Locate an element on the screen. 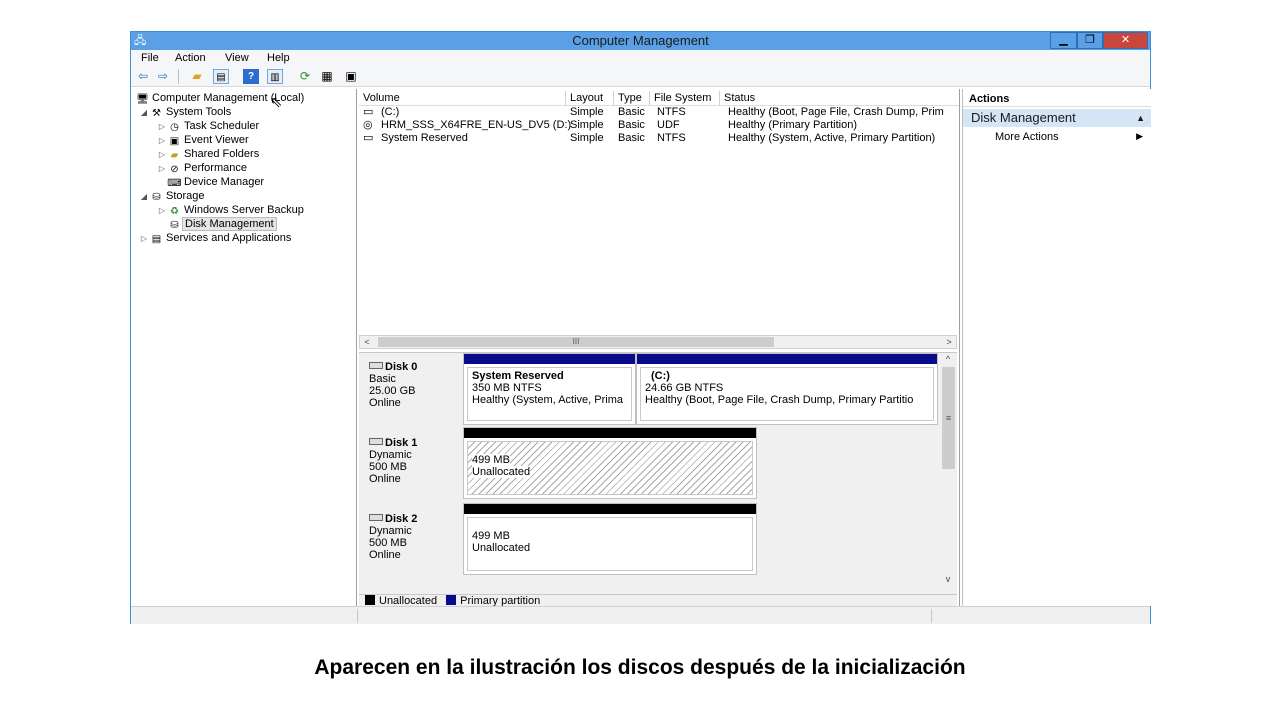  dvd-icon: ◎ is located at coordinates (368, 125).